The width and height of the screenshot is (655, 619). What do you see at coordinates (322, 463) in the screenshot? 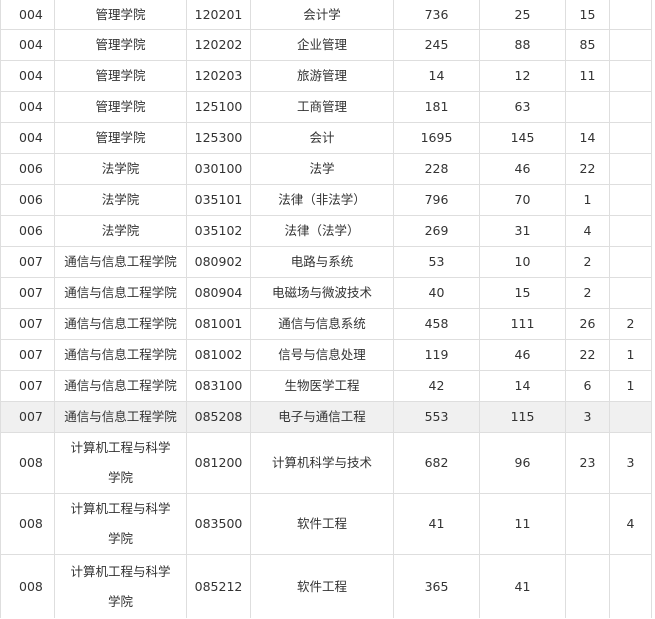
I see `major-name-cell: 计算机科学与技术` at bounding box center [322, 463].